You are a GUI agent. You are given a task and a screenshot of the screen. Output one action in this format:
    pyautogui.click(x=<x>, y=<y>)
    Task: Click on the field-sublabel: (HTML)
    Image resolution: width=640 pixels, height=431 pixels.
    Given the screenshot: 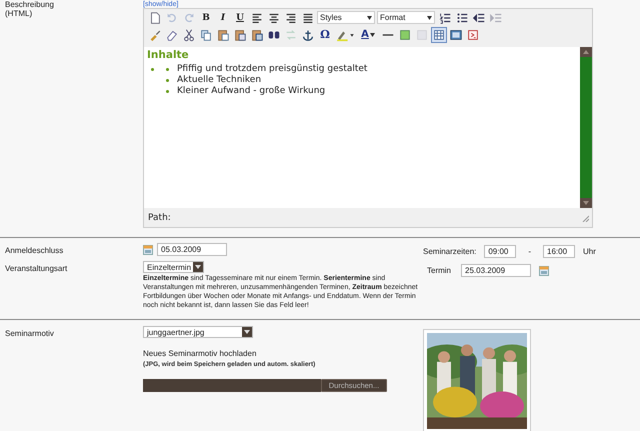 What is the action you would take?
    pyautogui.click(x=19, y=13)
    